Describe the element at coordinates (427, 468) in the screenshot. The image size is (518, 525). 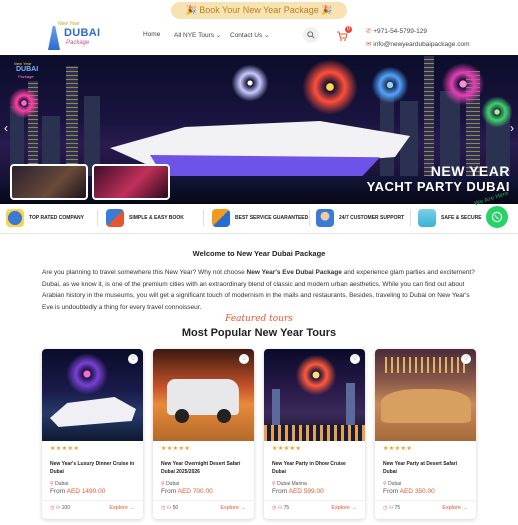
I see `tour-name: New Year Party at Desert Safari Dubai` at that location.